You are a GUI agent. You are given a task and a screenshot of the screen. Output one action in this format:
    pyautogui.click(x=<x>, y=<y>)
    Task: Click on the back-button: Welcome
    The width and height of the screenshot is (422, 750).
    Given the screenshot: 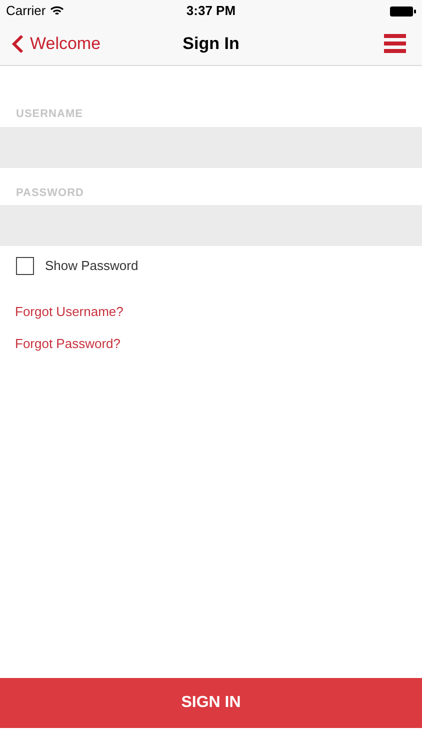 What is the action you would take?
    pyautogui.click(x=56, y=43)
    